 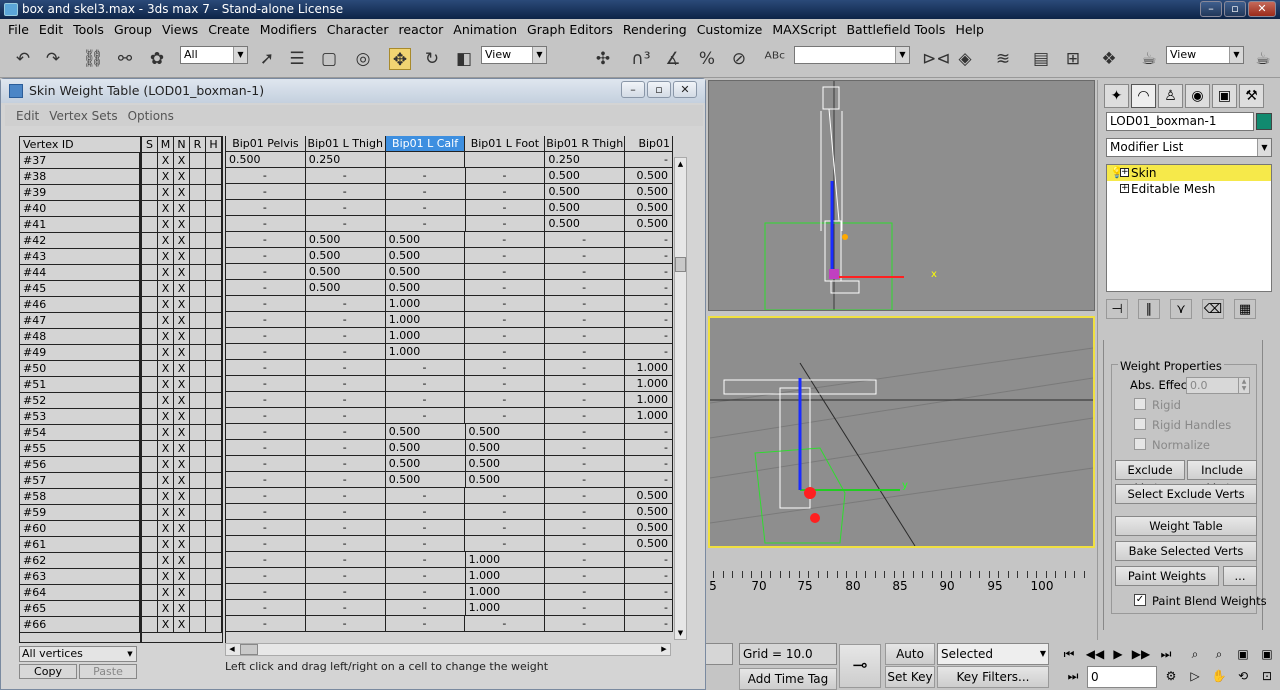 I want to click on select-scale-icon: ◧, so click(x=464, y=59).